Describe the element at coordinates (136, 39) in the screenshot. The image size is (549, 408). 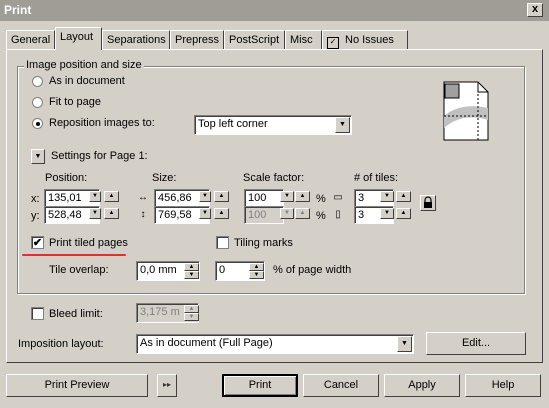
I see `tab-separations: Separations` at that location.